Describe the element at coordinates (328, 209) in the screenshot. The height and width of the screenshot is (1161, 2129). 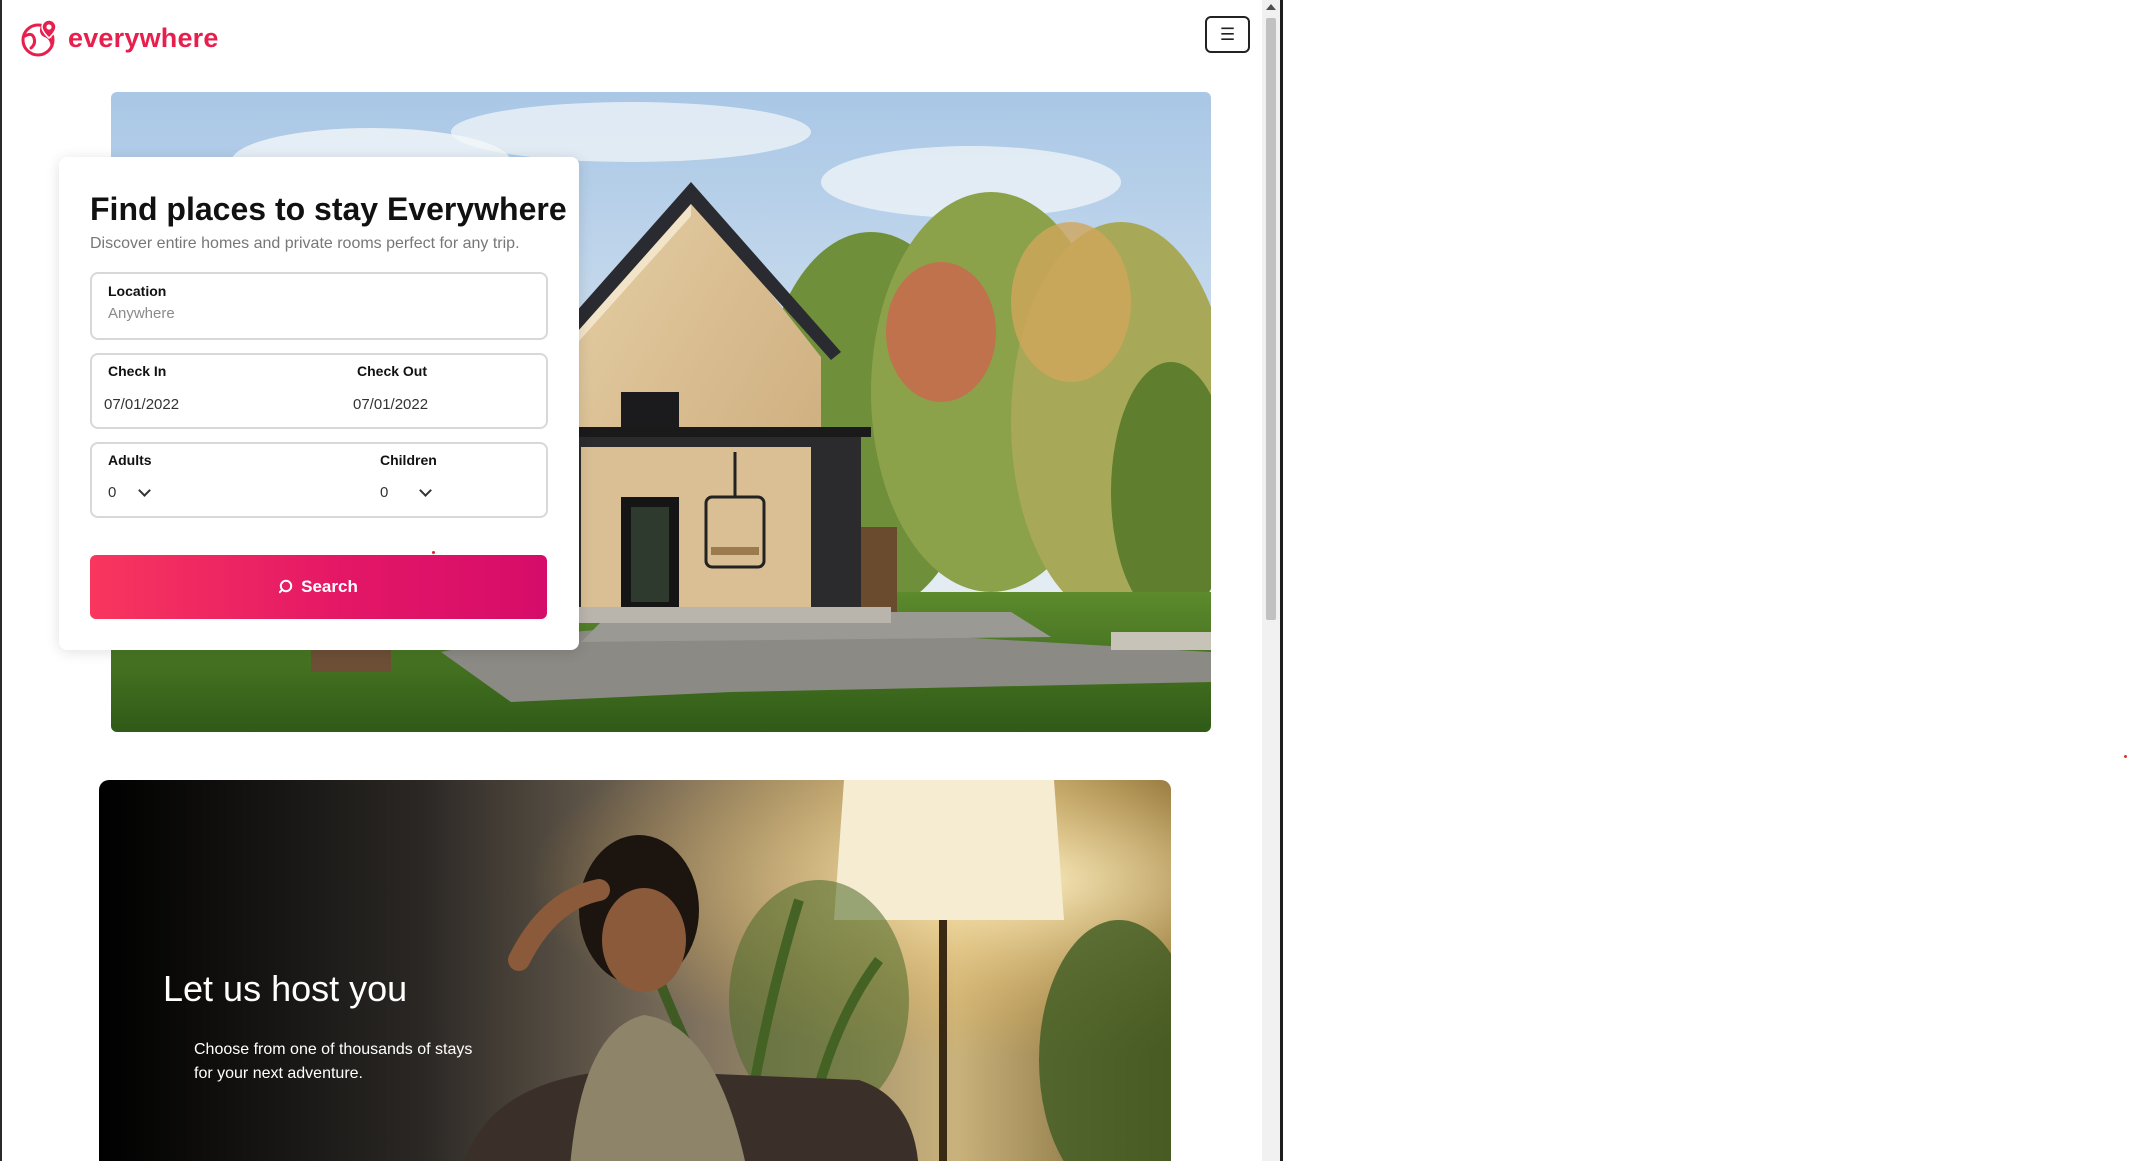
I see `search-card-title: Find places to stay Everywhere` at that location.